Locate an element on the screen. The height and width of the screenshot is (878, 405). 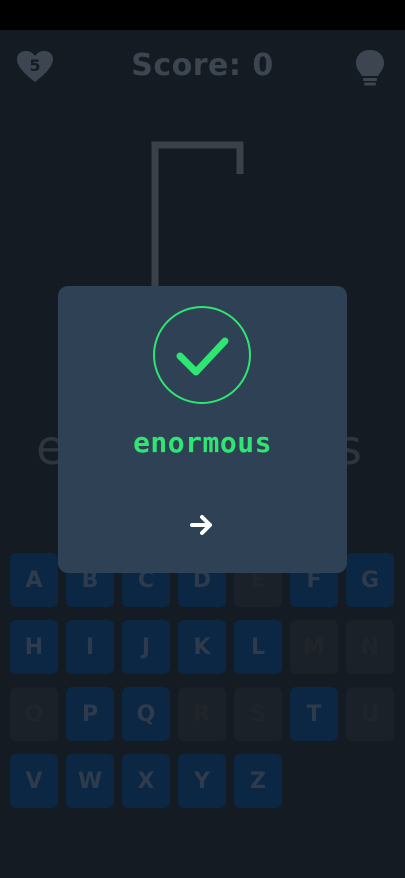
key-o: O is located at coordinates (34, 714).